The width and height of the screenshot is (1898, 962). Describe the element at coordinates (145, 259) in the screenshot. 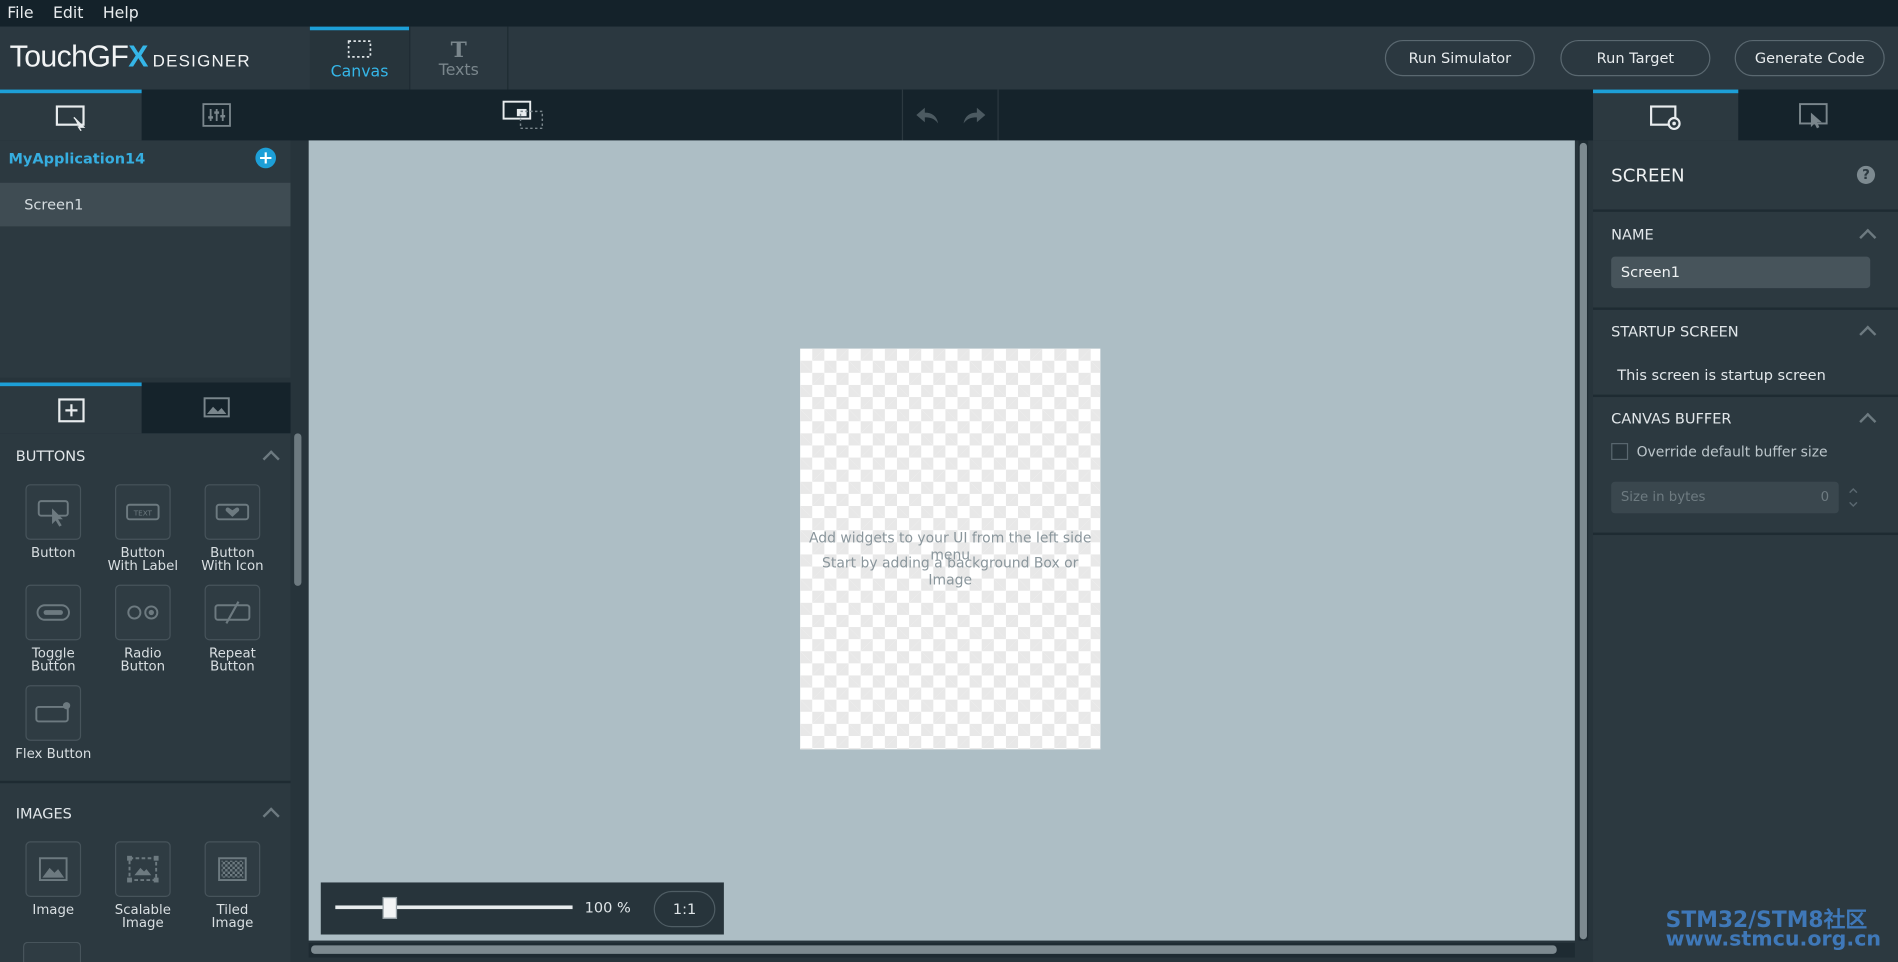

I see `screens-panel` at that location.